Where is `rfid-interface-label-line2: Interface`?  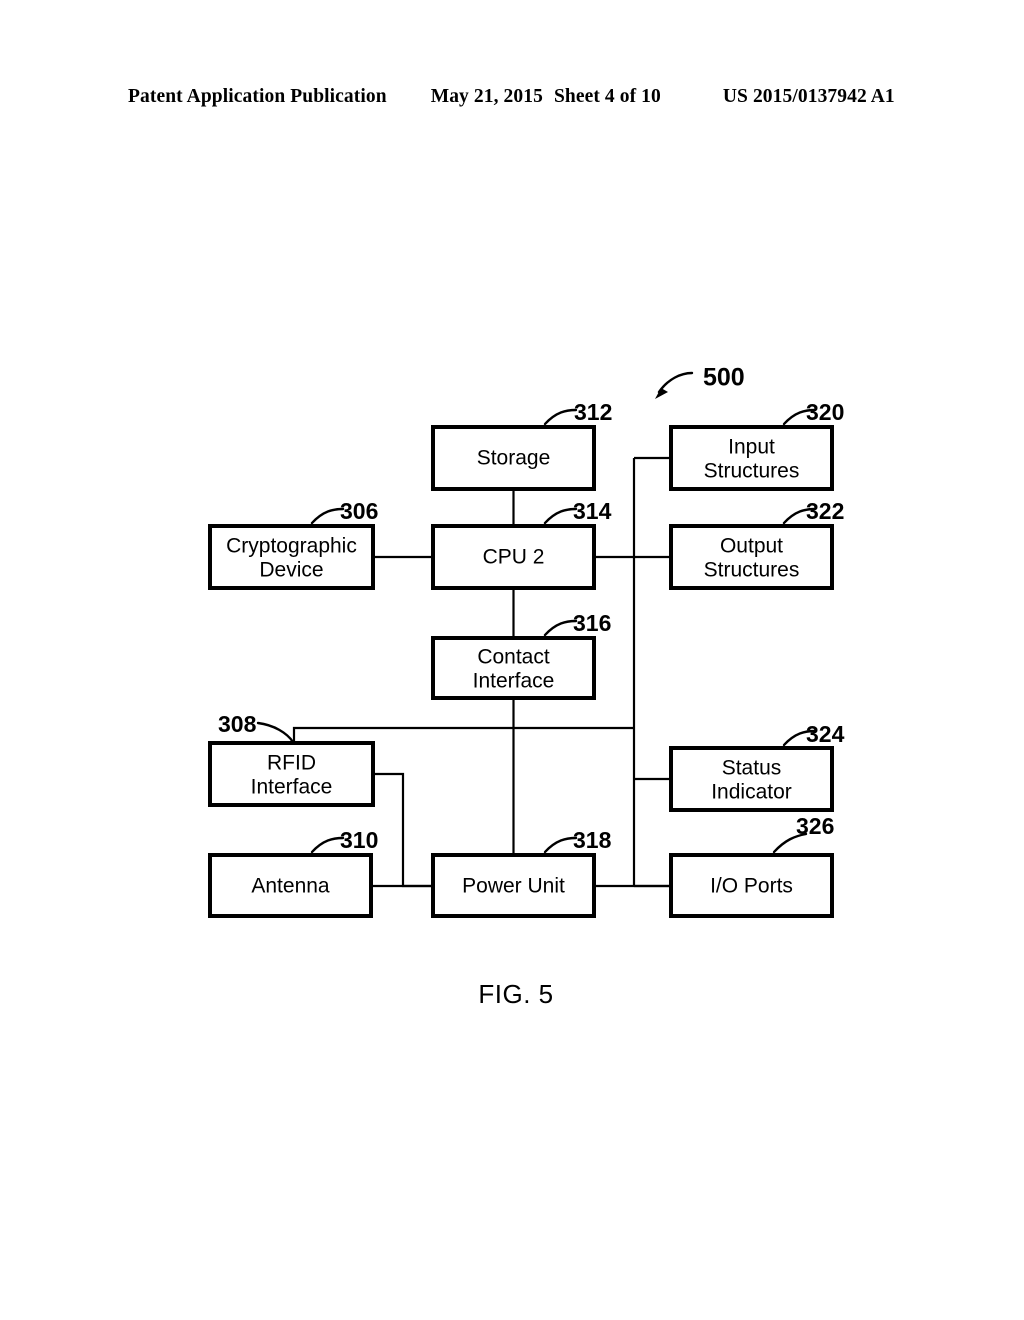
rfid-interface-label-line2: Interface is located at coordinates (292, 787).